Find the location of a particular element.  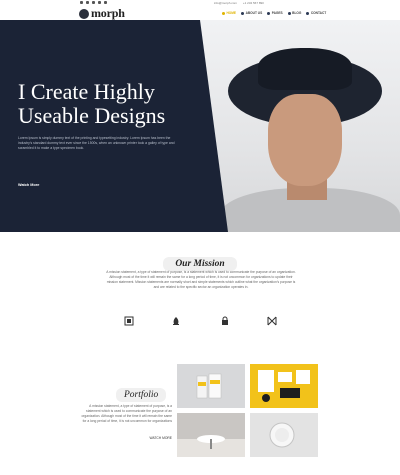

nav-label: About Us is located at coordinates (254, 13).